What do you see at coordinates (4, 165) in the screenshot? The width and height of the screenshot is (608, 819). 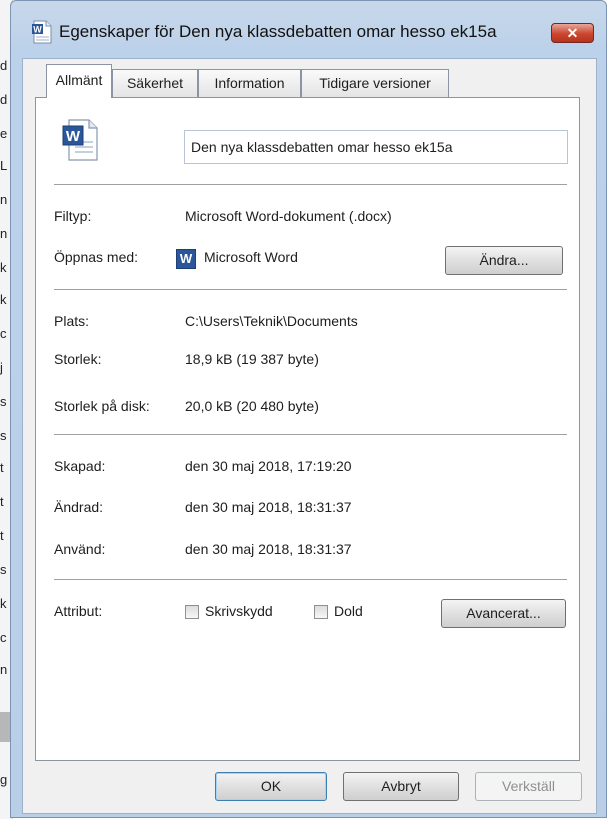 I see `background-text: L` at bounding box center [4, 165].